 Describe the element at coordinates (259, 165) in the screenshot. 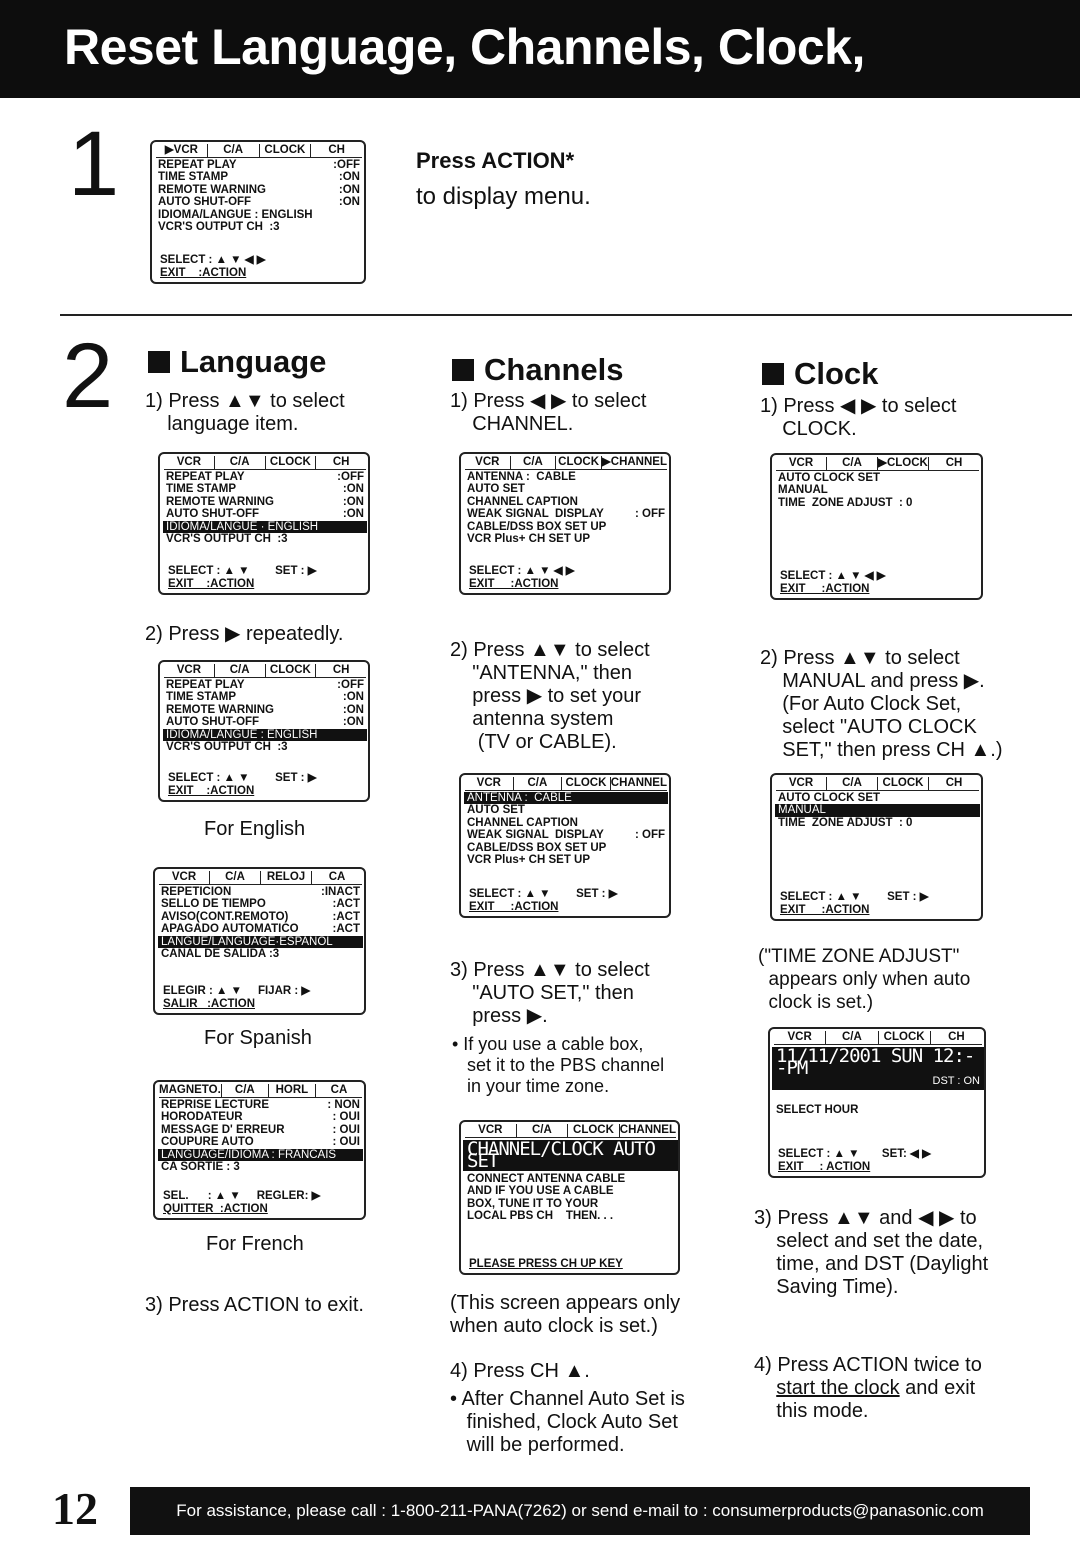

I see `menu-row: REPEAT PLAY :OFF` at that location.